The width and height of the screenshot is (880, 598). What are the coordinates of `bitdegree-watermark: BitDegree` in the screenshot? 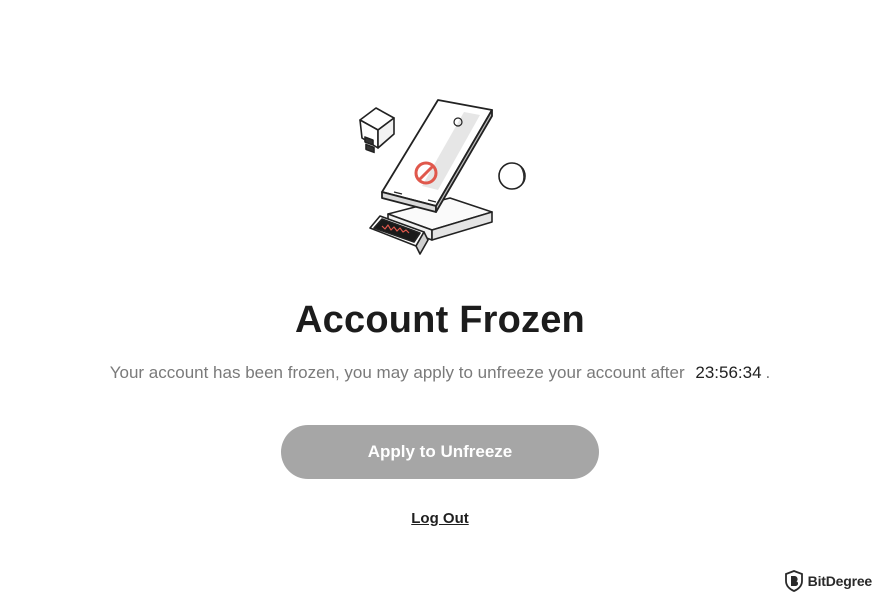 It's located at (828, 581).